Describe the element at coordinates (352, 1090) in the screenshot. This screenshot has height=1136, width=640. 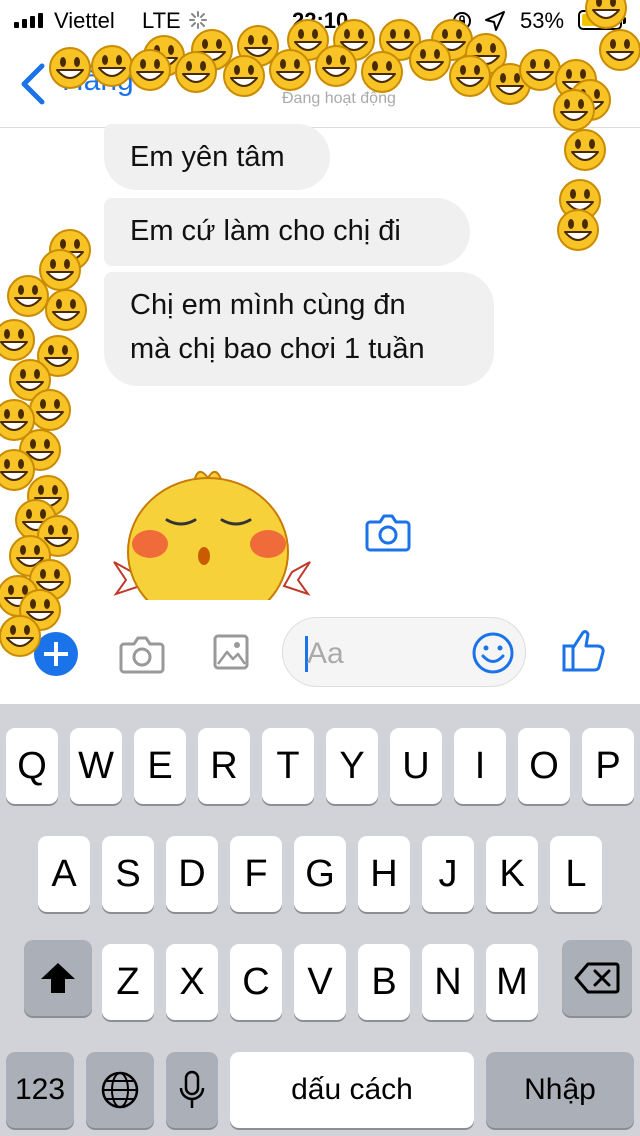
I see `space-key: dấu cách` at that location.